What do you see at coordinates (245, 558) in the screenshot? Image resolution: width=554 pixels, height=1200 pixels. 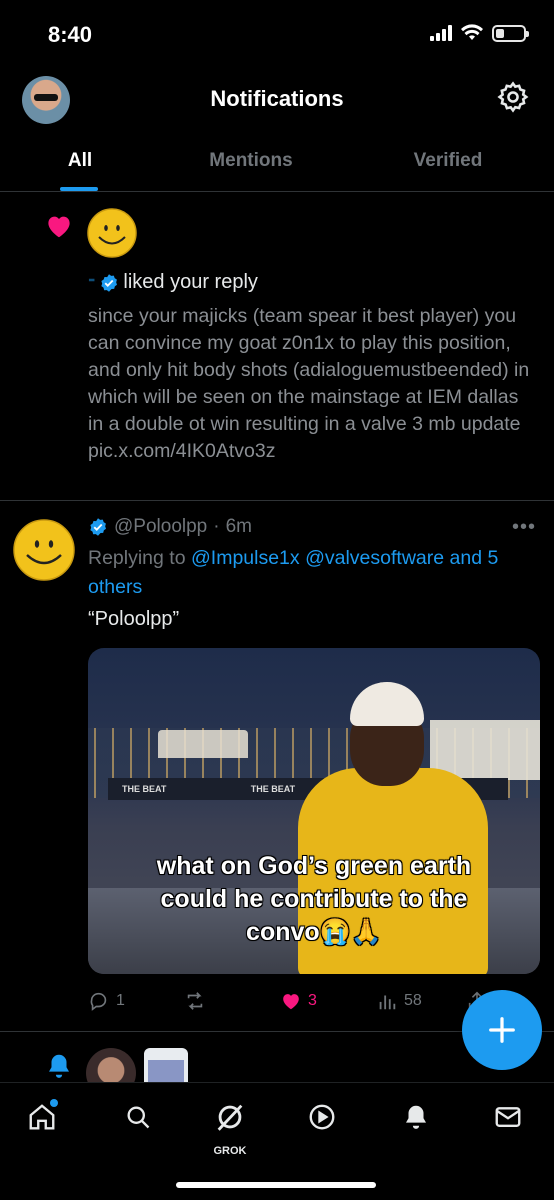 I see `mention-link: @Impulse1x` at bounding box center [245, 558].